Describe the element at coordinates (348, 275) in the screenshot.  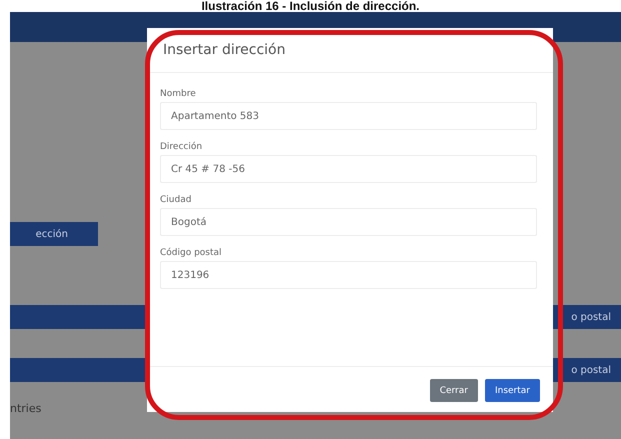
I see `input-field: 123196` at that location.